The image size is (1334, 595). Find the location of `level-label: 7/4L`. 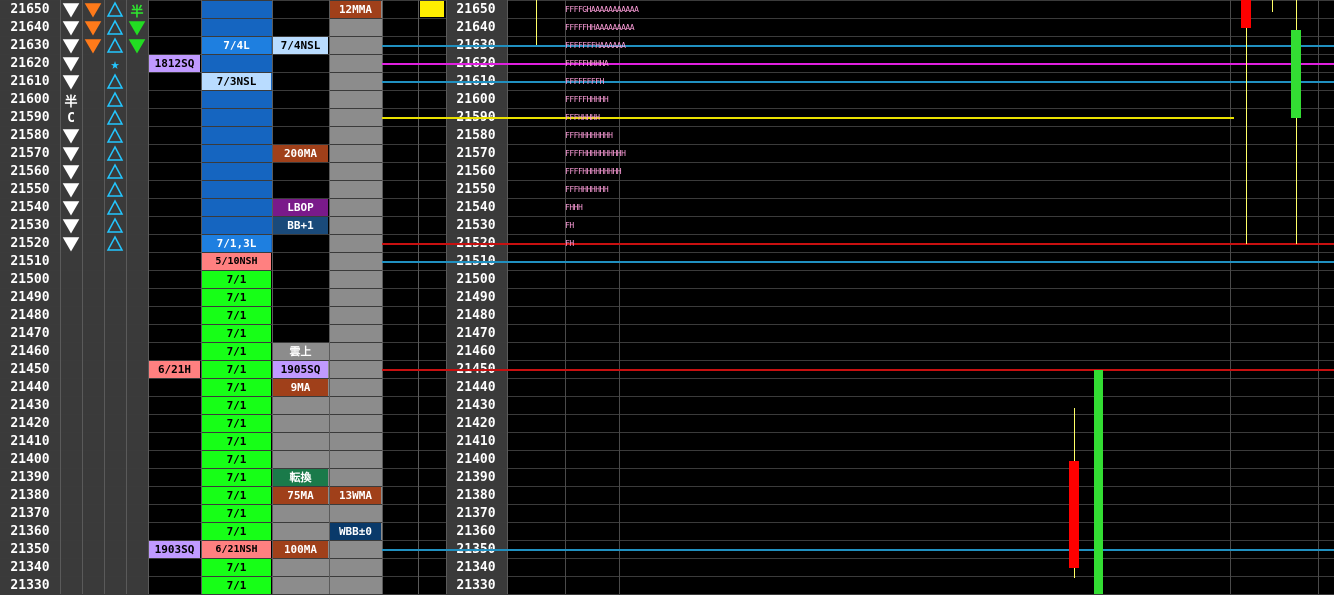

level-label: 7/4L is located at coordinates (236, 45).